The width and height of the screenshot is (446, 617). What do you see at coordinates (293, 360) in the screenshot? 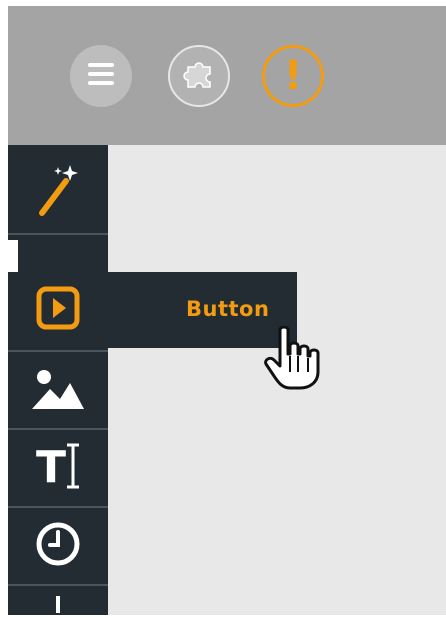
I see `hand-cursor-icon` at bounding box center [293, 360].